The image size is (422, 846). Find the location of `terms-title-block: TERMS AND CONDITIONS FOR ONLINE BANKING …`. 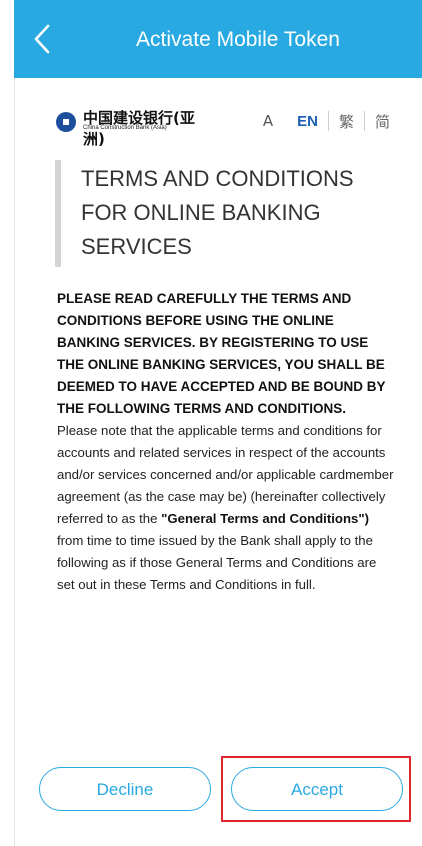

terms-title-block: TERMS AND CONDITIONS FOR ONLINE BANKING … is located at coordinates (225, 213).